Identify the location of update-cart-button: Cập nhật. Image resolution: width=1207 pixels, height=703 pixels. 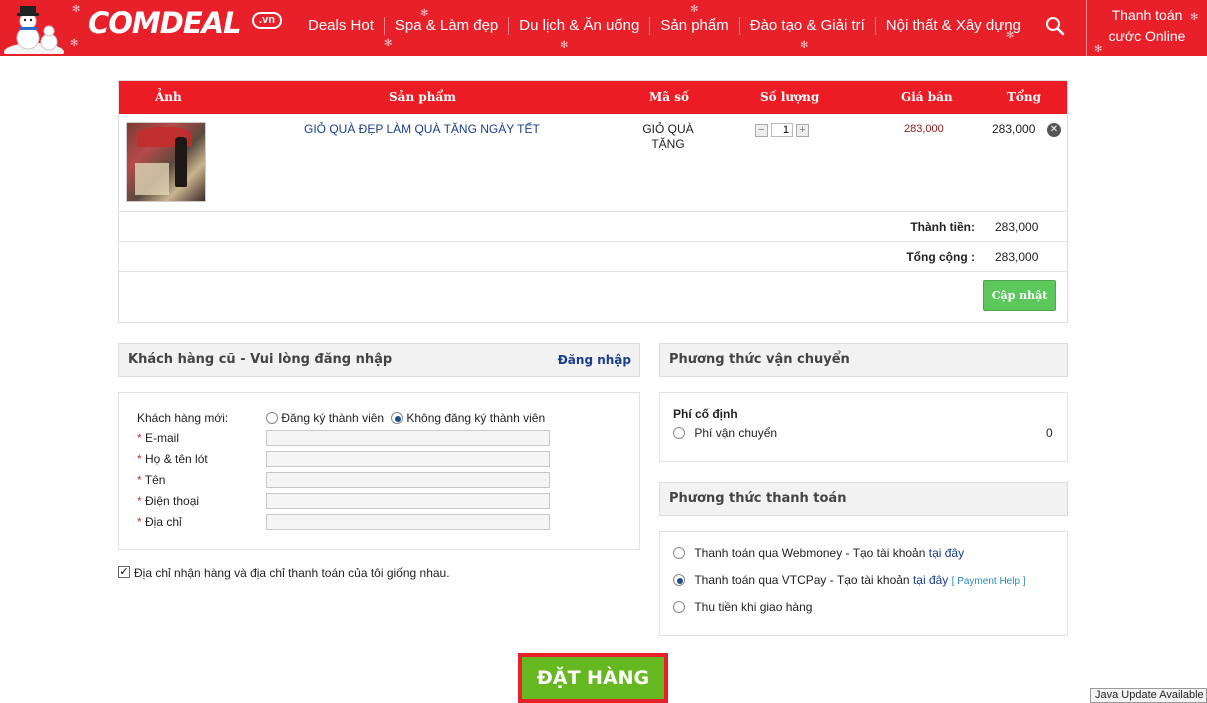
(1019, 295).